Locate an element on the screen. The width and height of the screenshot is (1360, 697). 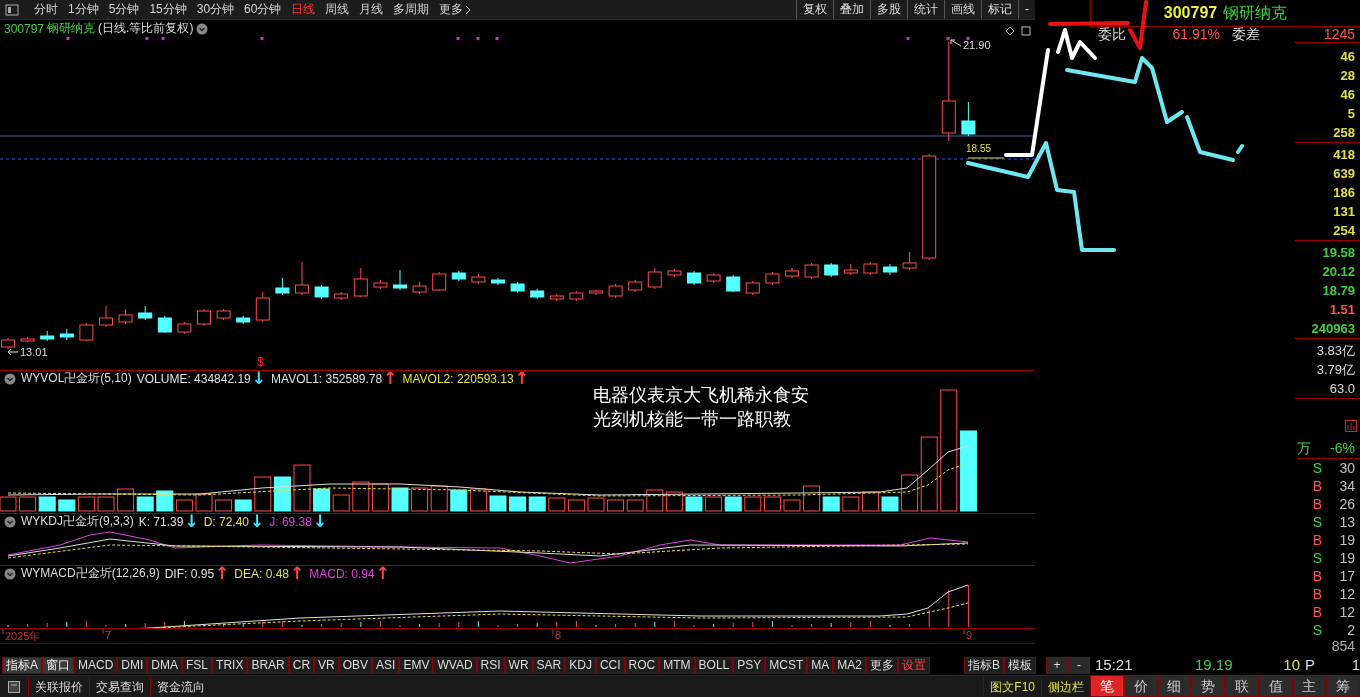
trade-volume: 12 is located at coordinates (1347, 612).